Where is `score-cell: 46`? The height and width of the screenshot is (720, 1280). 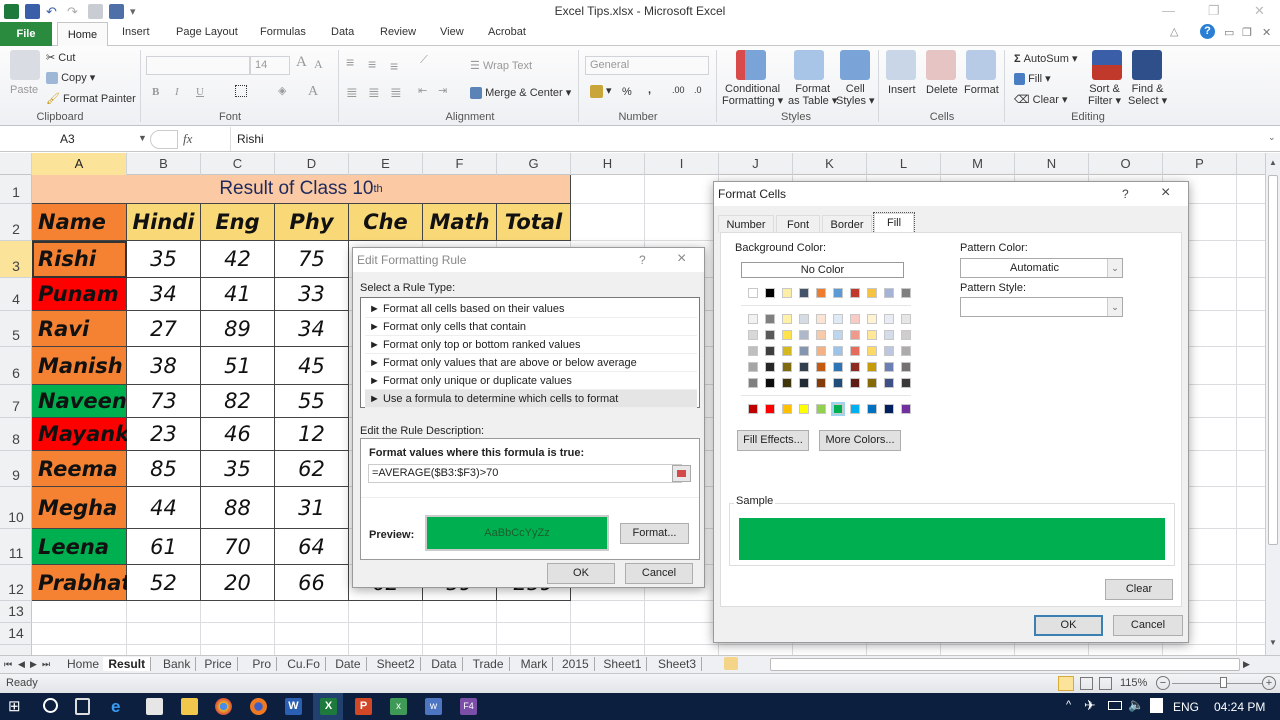
score-cell: 46 is located at coordinates (238, 434).